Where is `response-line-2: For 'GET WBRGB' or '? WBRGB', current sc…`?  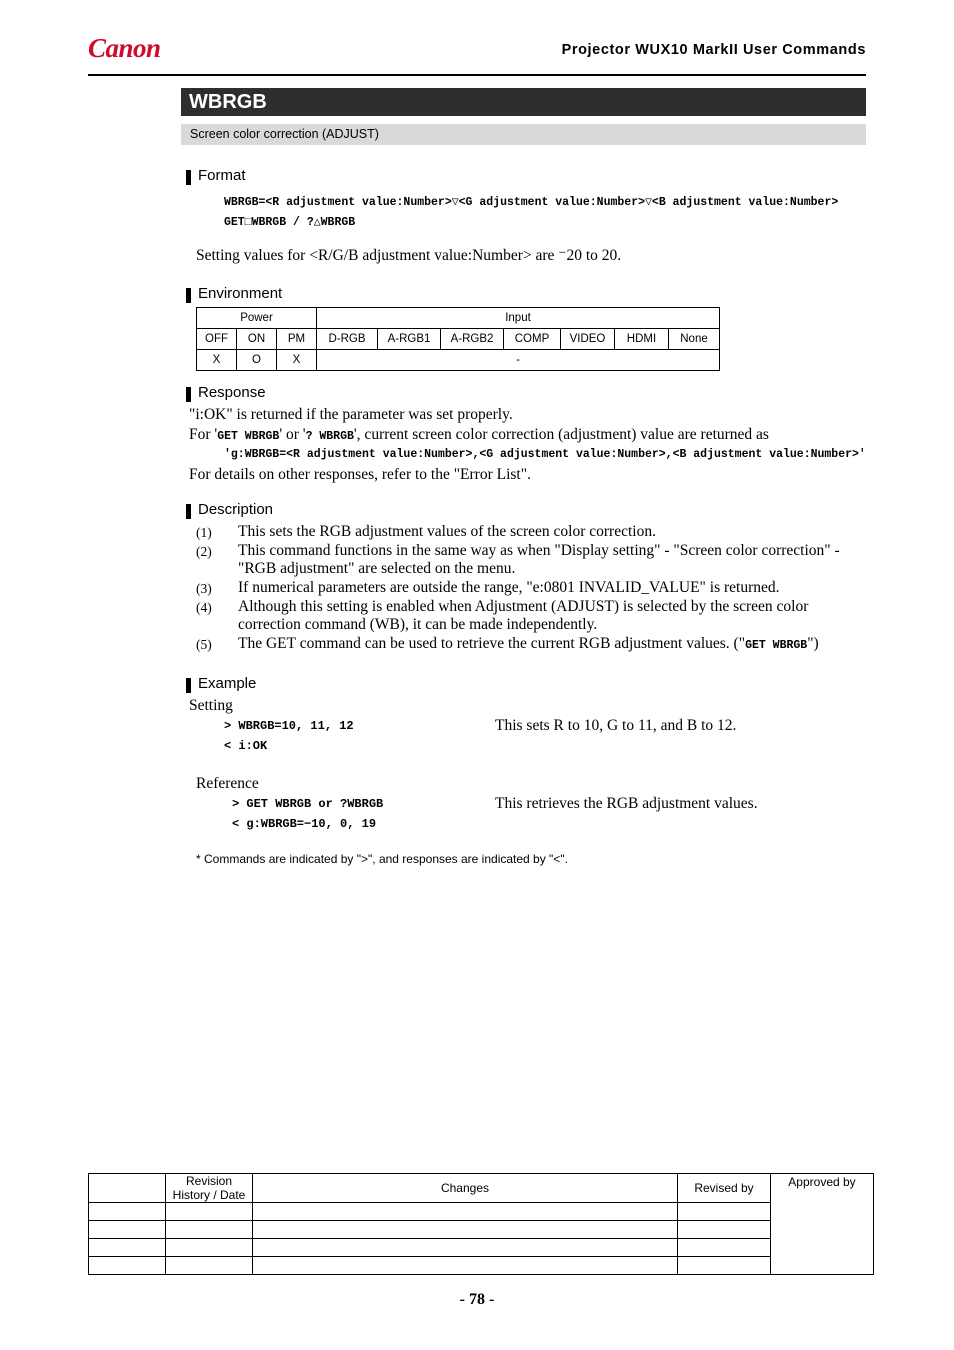
response-line-2: For 'GET WBRGB' or '? WBRGB', current sc… is located at coordinates (479, 435).